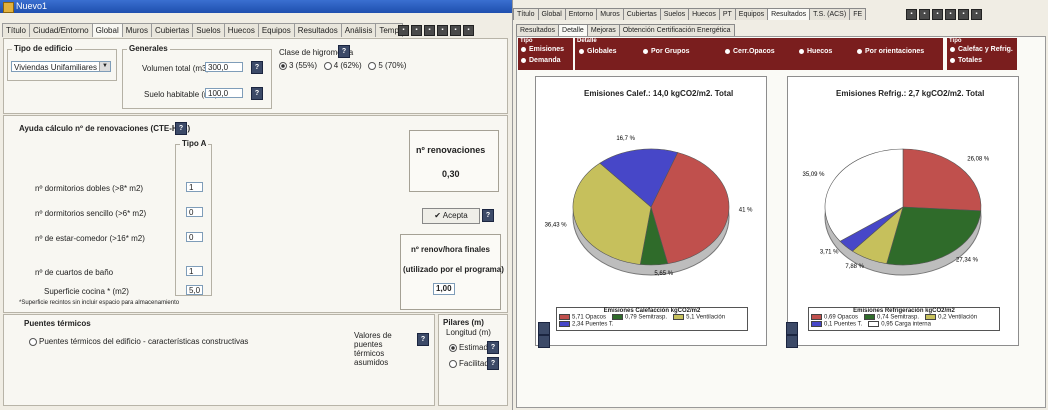 Image resolution: width=1048 pixels, height=410 pixels. What do you see at coordinates (442, 30) in the screenshot?
I see `toolbar-button-4: ▪` at bounding box center [442, 30].